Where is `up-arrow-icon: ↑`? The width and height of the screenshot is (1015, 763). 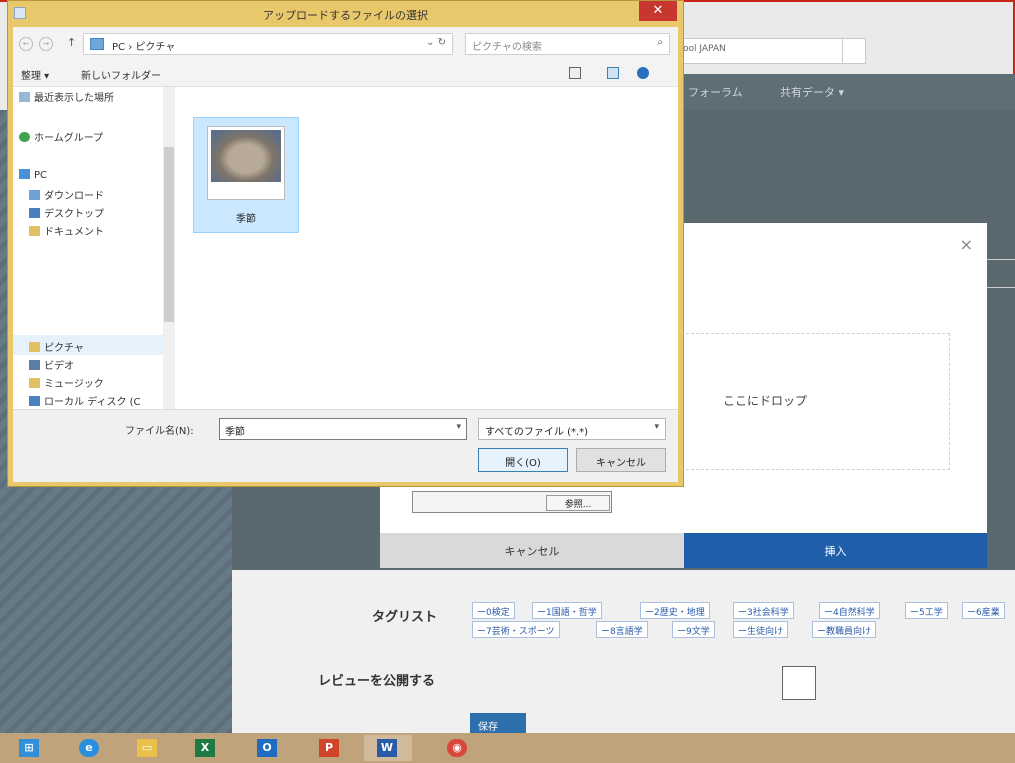 up-arrow-icon: ↑ is located at coordinates (71, 42).